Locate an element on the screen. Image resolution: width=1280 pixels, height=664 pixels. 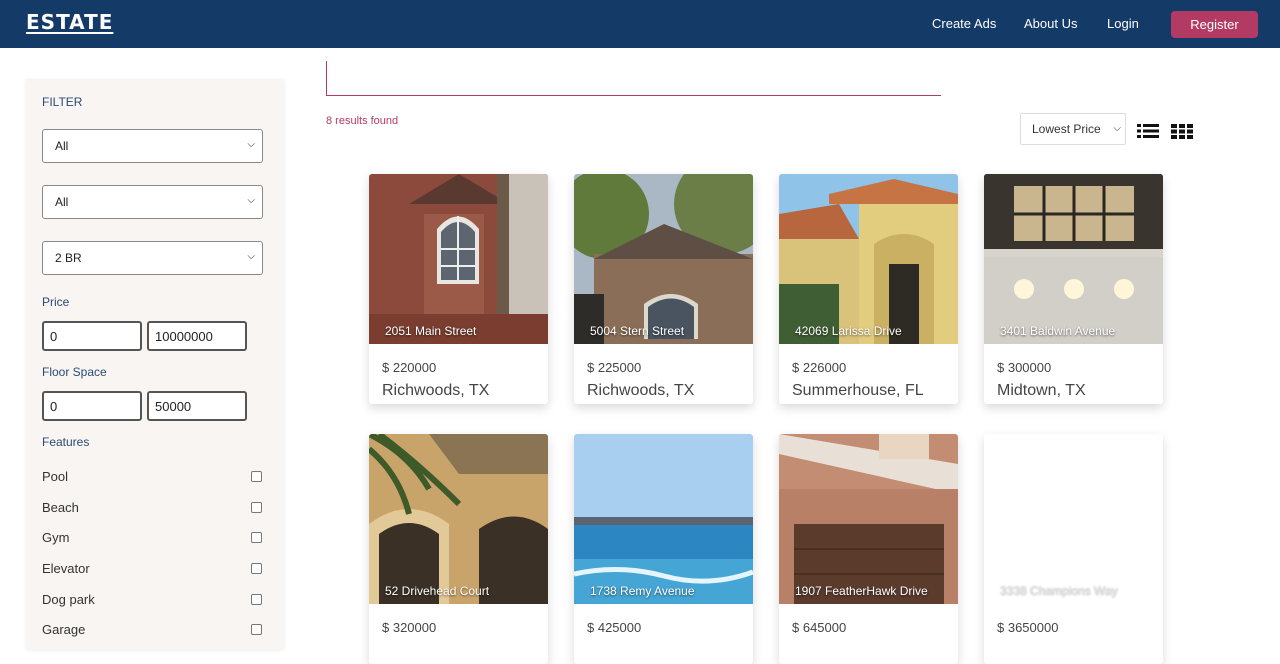
listing-address: 1907 FeatherHawk Drive is located at coordinates (861, 591).